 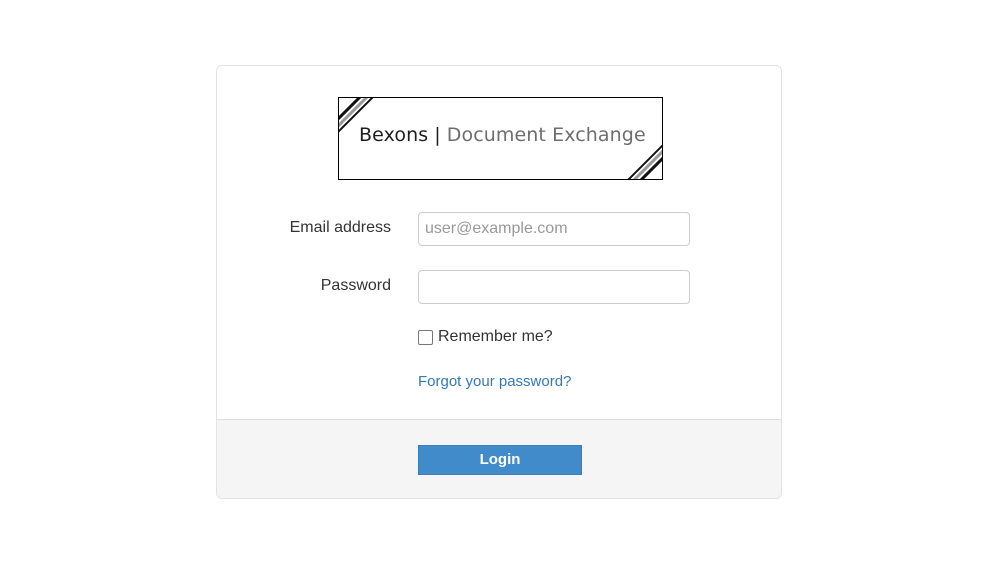 I want to click on logo-product: Document Exchange, so click(x=546, y=135).